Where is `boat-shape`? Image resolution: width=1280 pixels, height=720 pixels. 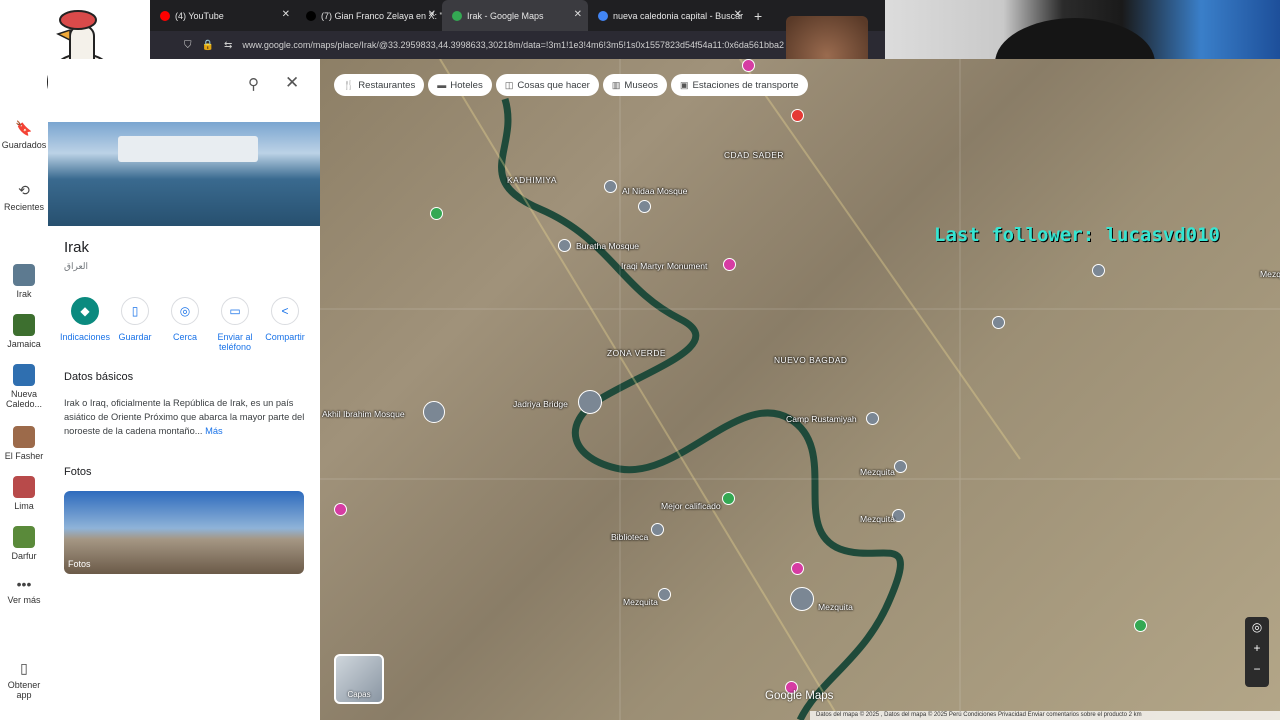
boat-shape is located at coordinates (188, 149).